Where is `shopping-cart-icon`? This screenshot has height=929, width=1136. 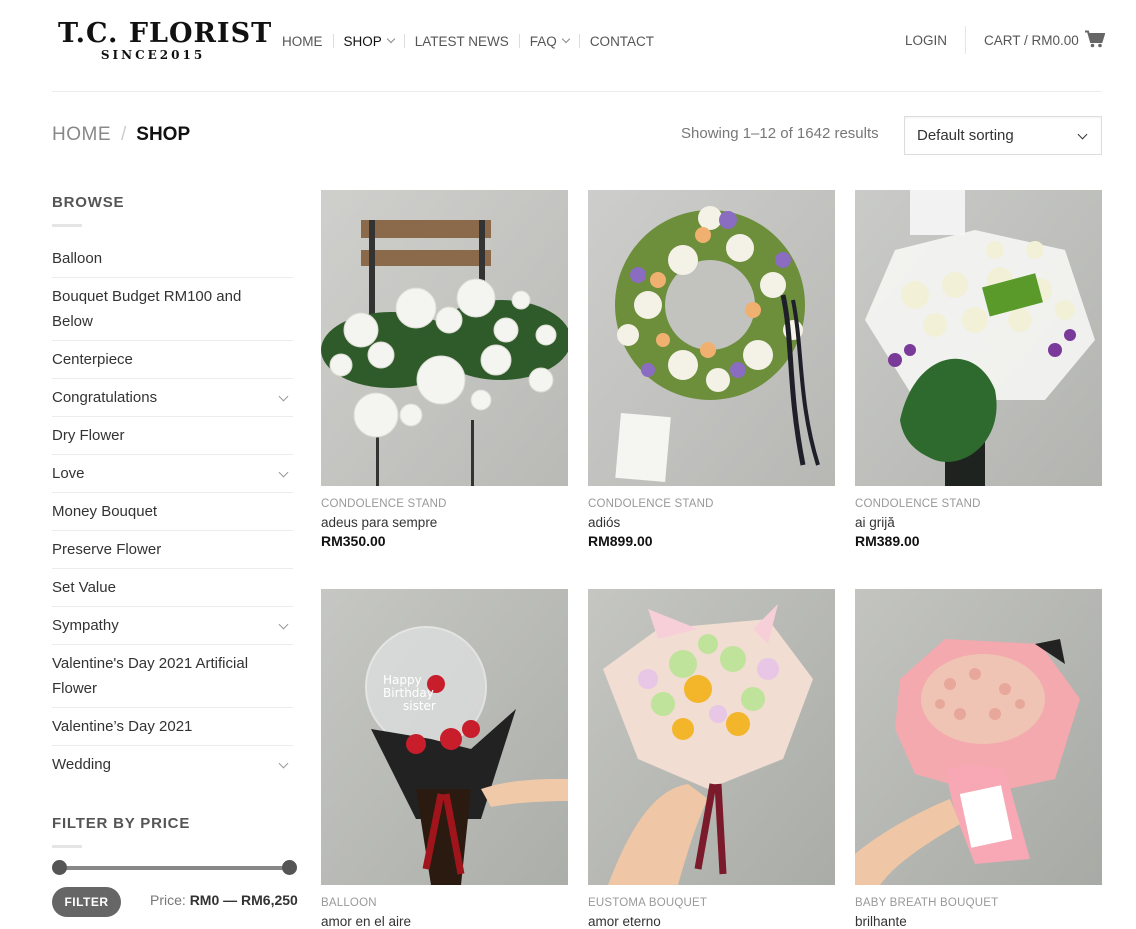 shopping-cart-icon is located at coordinates (1094, 39).